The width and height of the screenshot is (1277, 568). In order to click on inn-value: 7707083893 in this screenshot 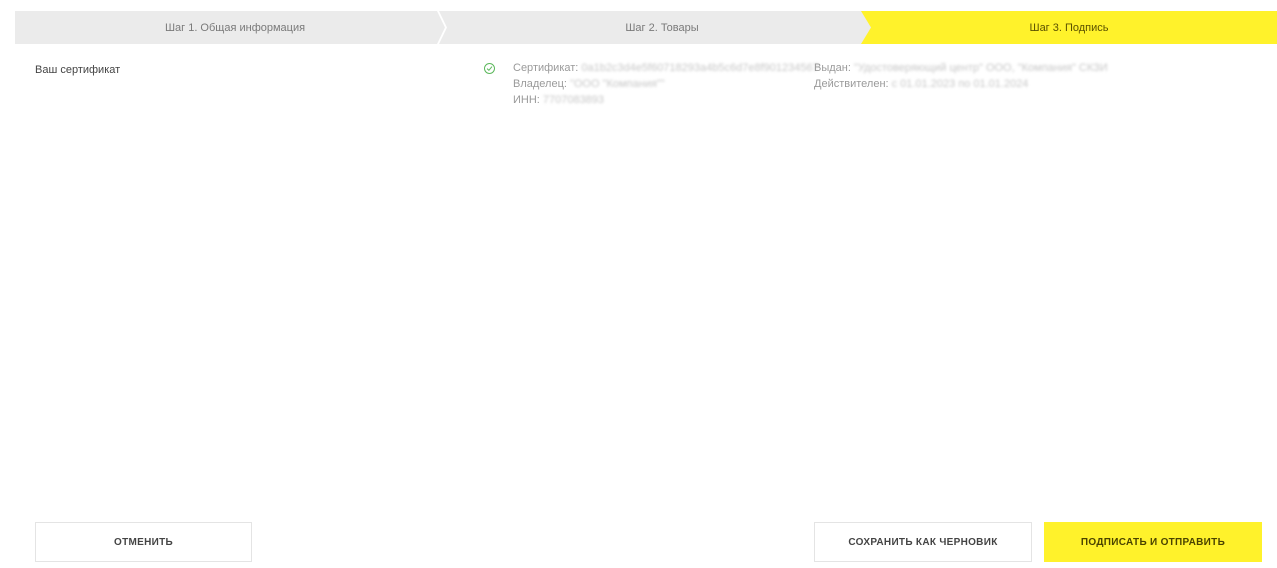, I will do `click(573, 100)`.